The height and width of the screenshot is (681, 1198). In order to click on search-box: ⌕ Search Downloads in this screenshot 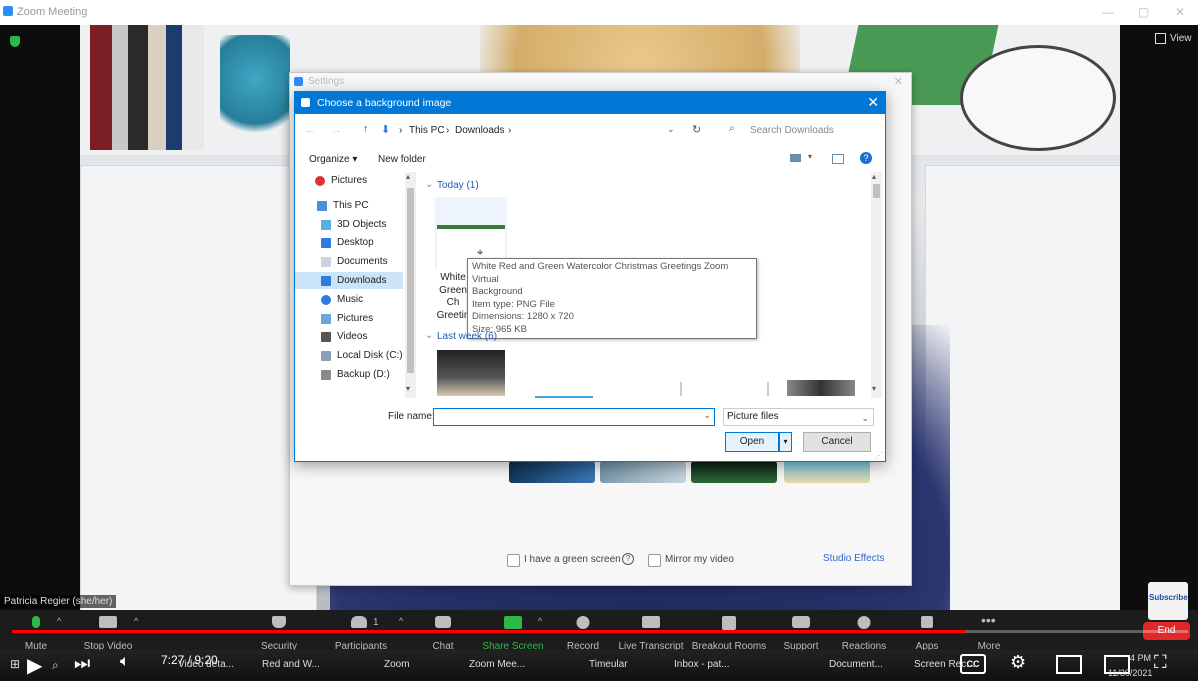, I will do `click(802, 130)`.